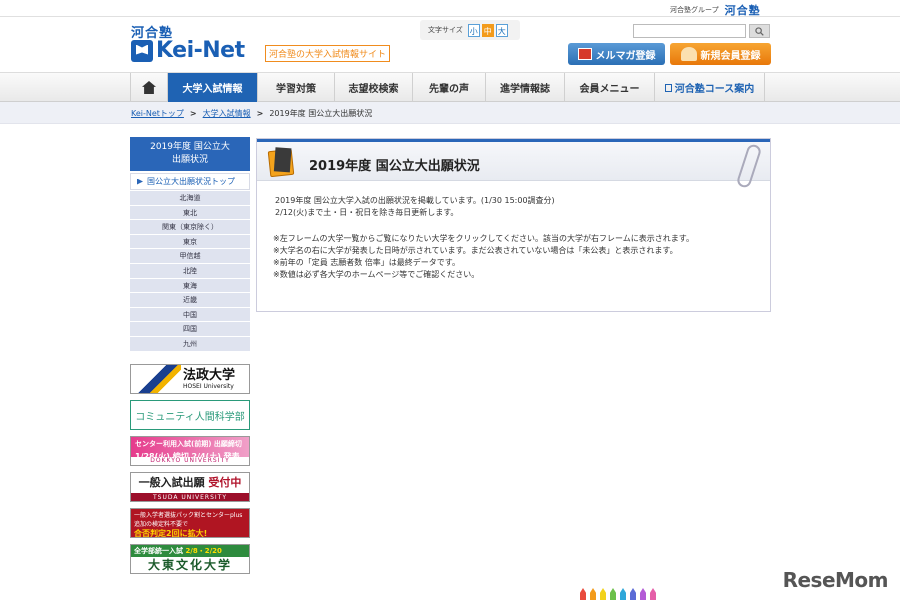 This screenshot has height=600, width=900. Describe the element at coordinates (296, 87) in the screenshot. I see `nav-study-tips: 学習対策` at that location.